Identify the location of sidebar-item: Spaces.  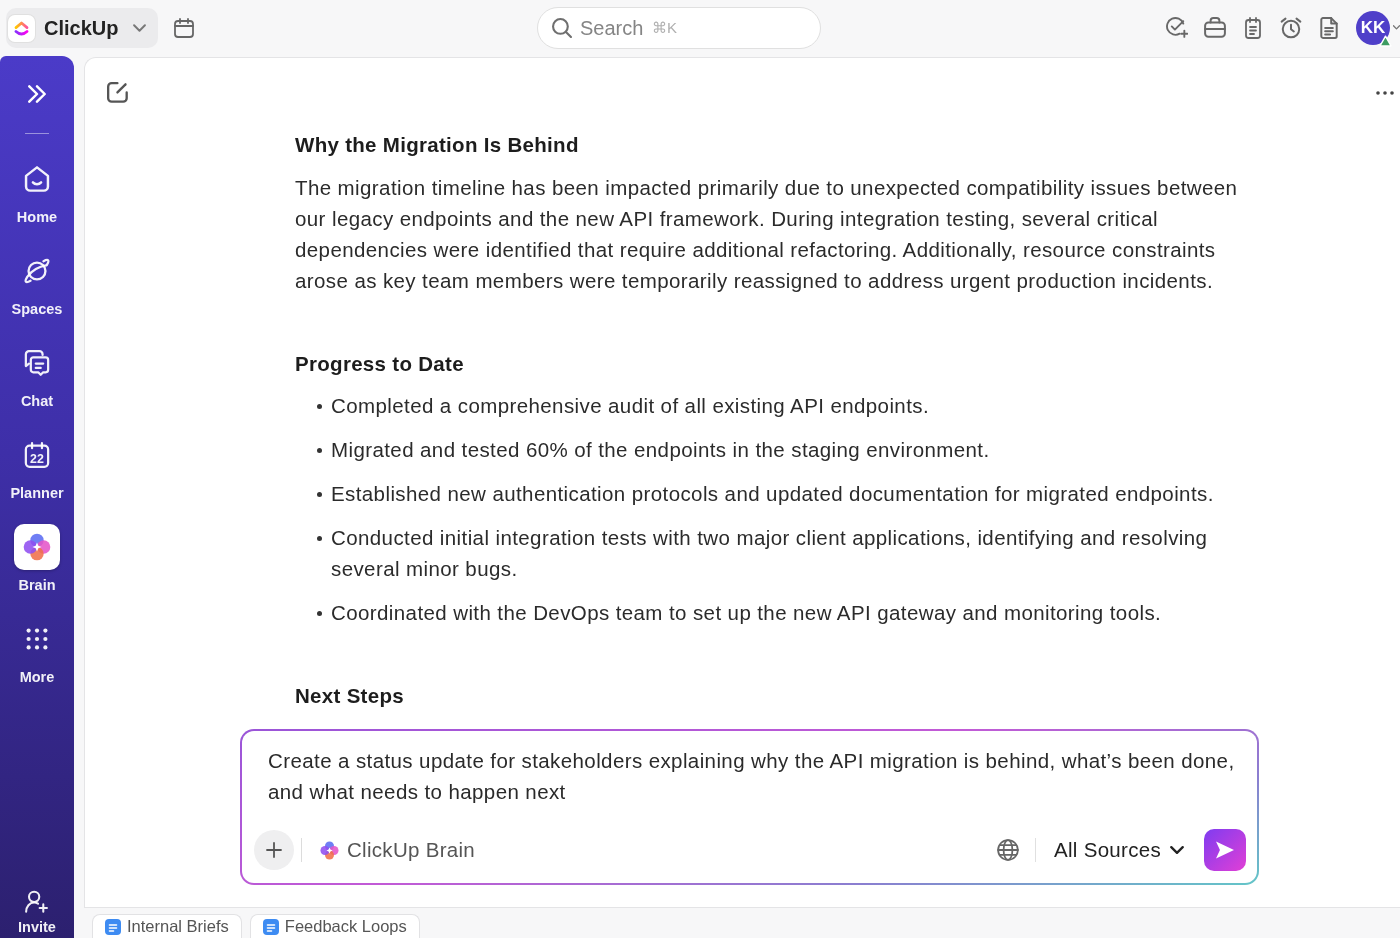
(37, 283).